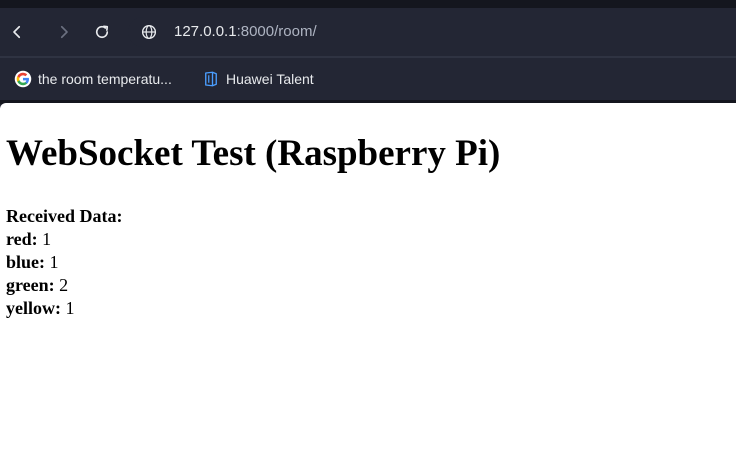  I want to click on reload-icon, so click(102, 32).